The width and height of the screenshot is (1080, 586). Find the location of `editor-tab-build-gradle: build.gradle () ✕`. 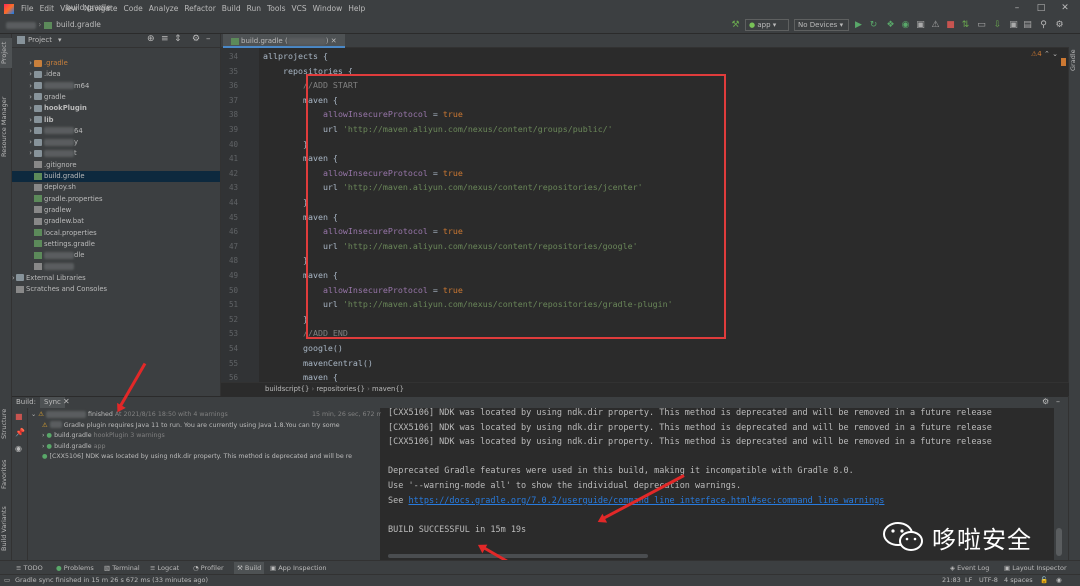

editor-tab-build-gradle: build.gradle () ✕ is located at coordinates (284, 41).